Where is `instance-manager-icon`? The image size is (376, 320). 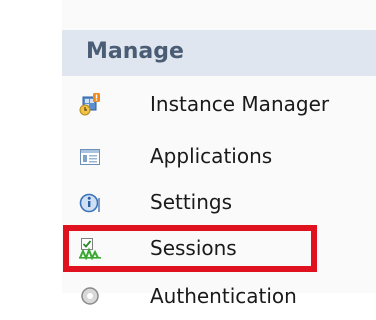
instance-manager-icon is located at coordinates (90, 104).